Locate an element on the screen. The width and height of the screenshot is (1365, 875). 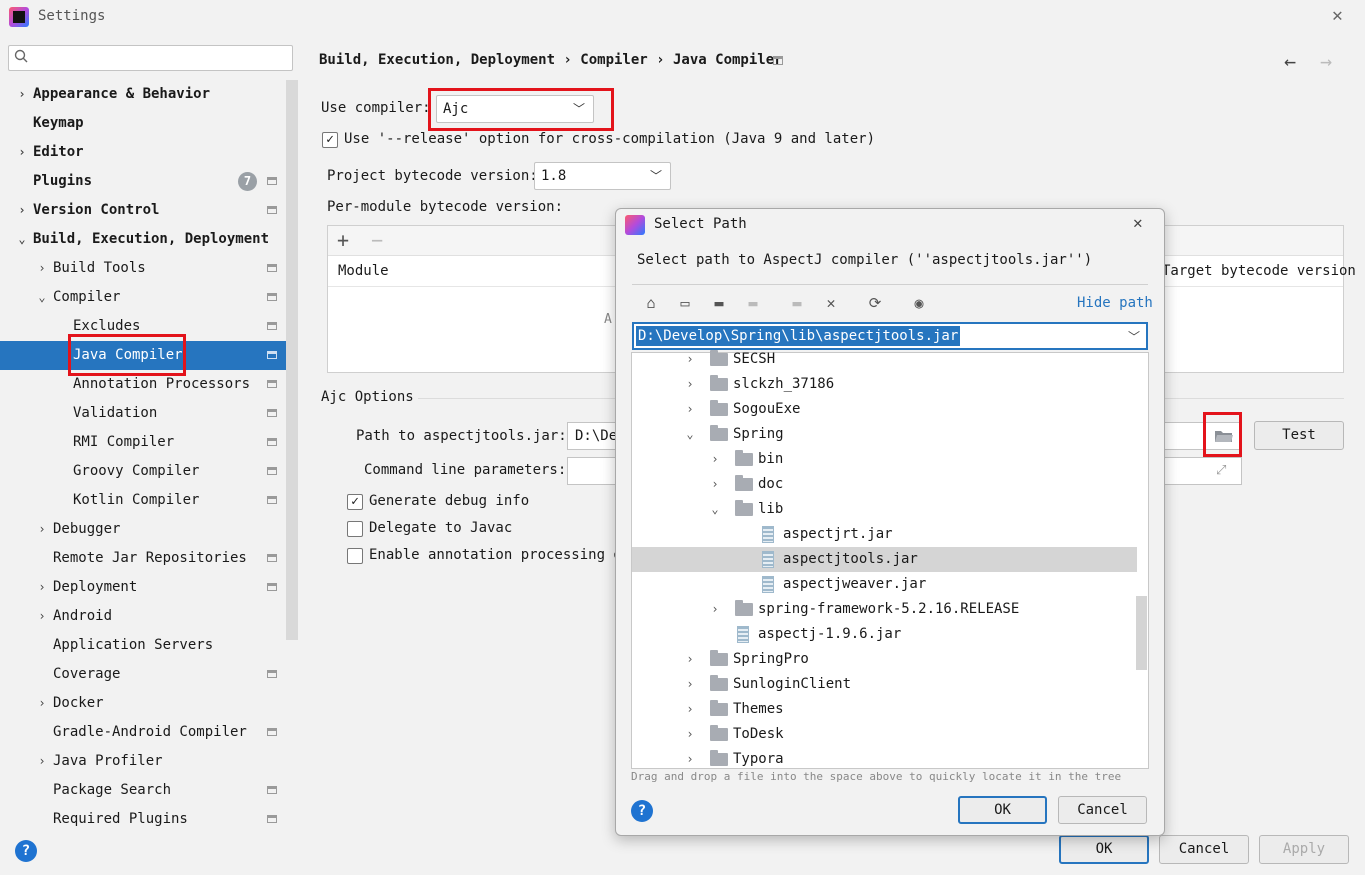
sidebar-item-required-plugins: Required Plugins is located at coordinates (143, 819).